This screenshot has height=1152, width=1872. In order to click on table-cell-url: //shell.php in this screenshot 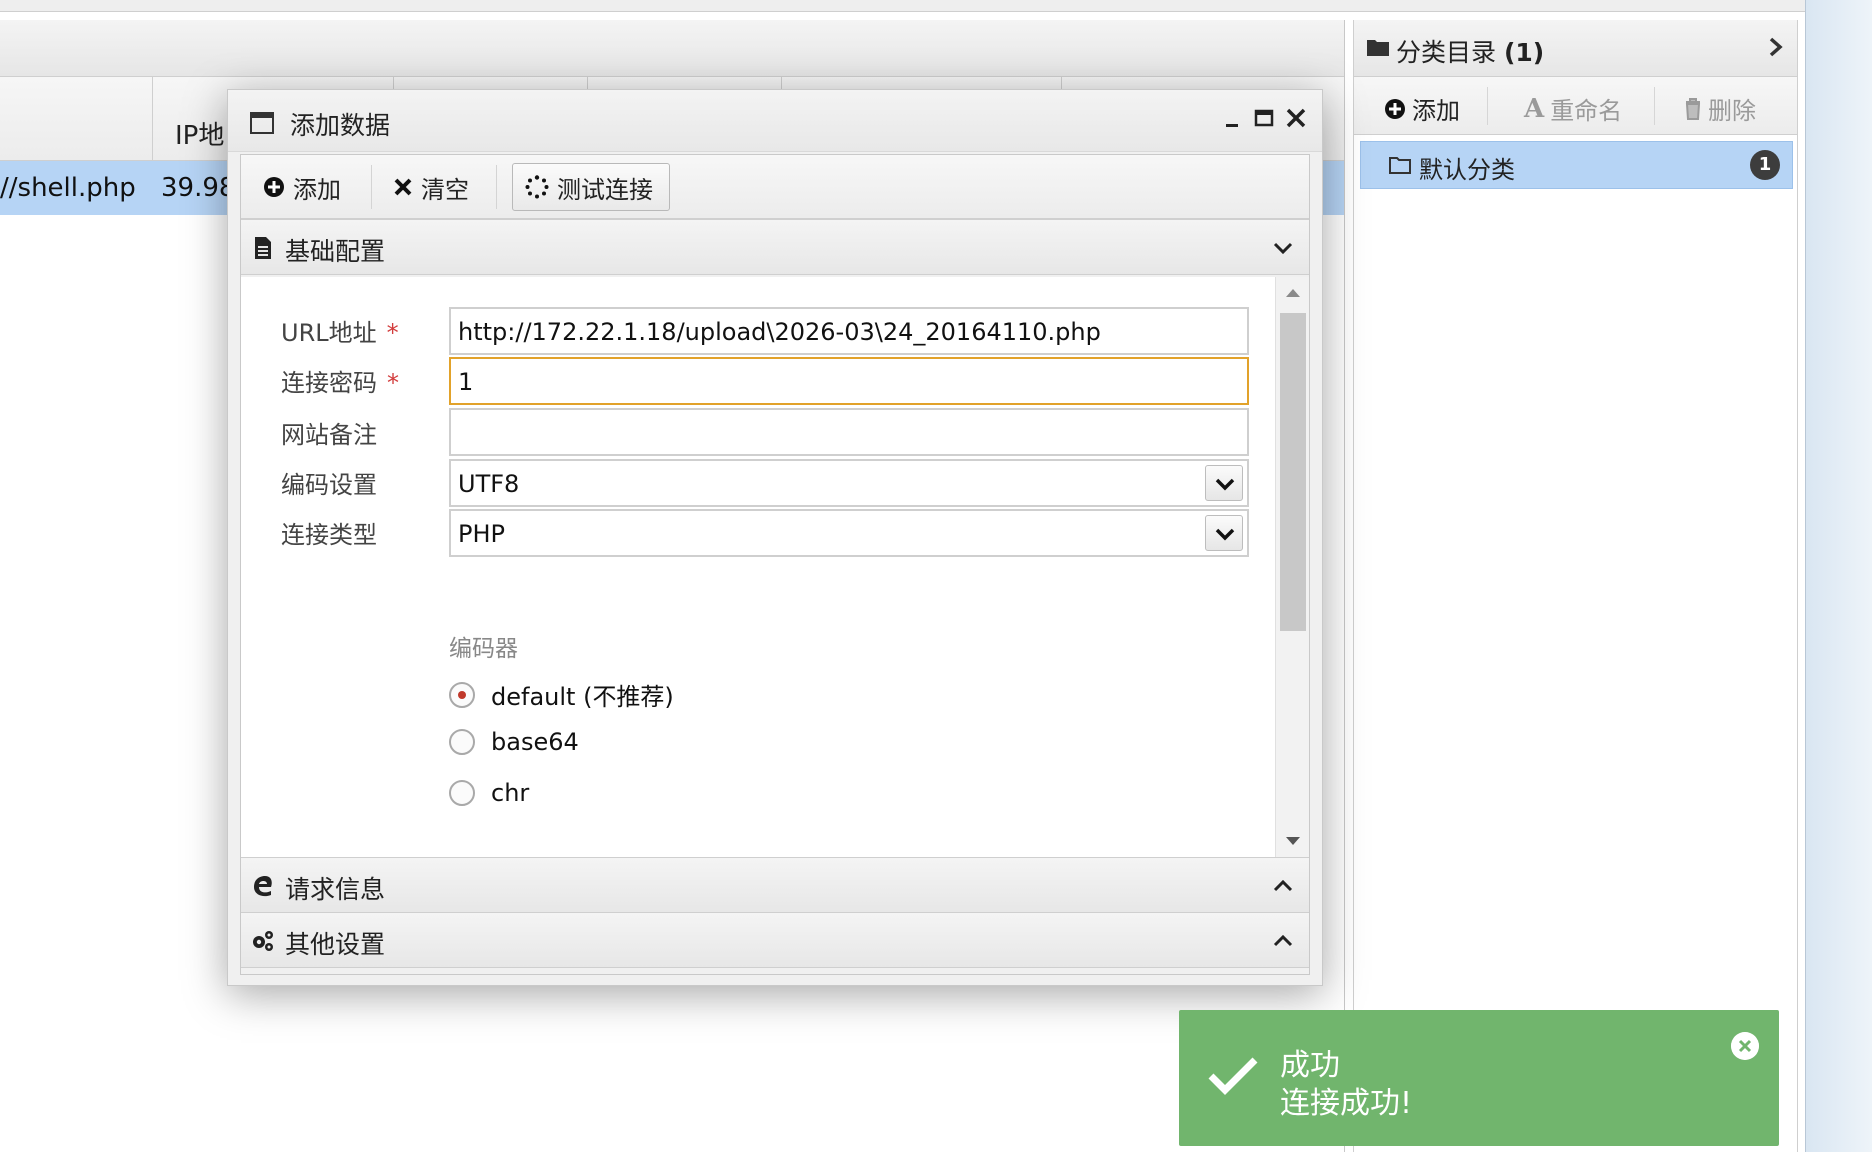, I will do `click(68, 188)`.